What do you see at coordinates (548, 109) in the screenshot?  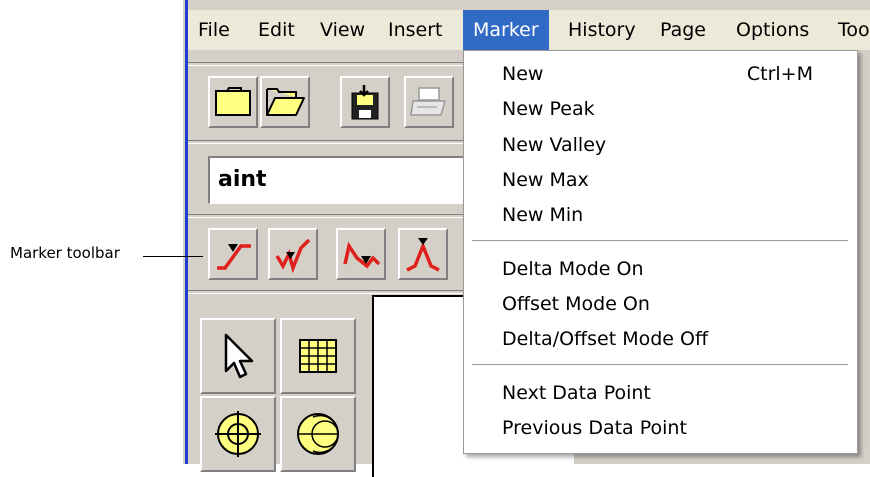 I see `menu-item-new-peak: New Peak` at bounding box center [548, 109].